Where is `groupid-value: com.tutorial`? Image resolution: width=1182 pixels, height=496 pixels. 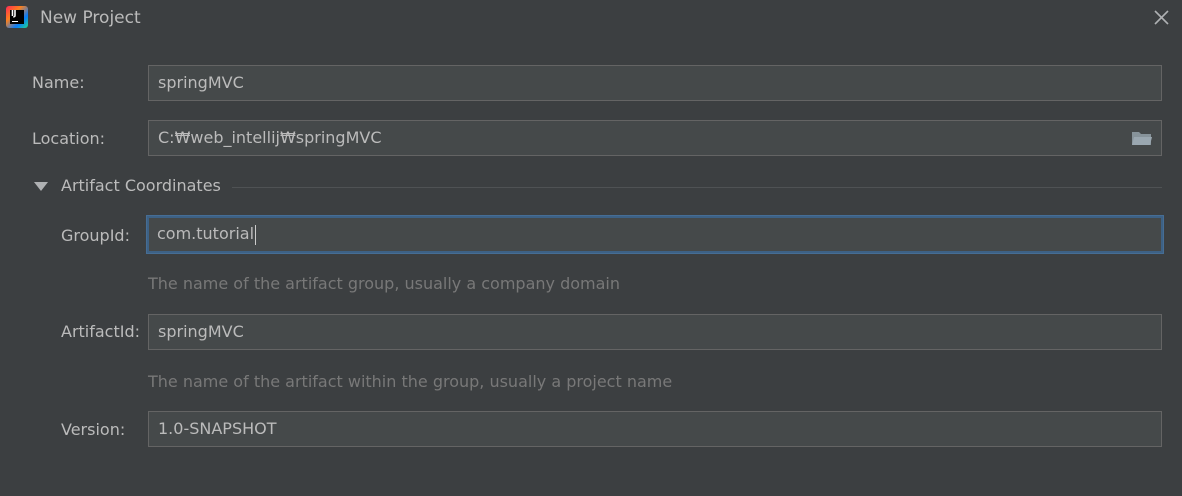 groupid-value: com.tutorial is located at coordinates (206, 233).